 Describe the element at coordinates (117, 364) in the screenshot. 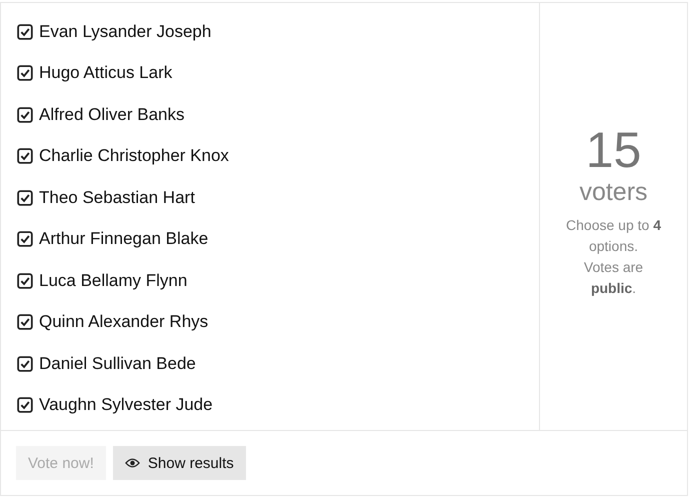

I see `option-label: Daniel Sullivan Bede` at that location.